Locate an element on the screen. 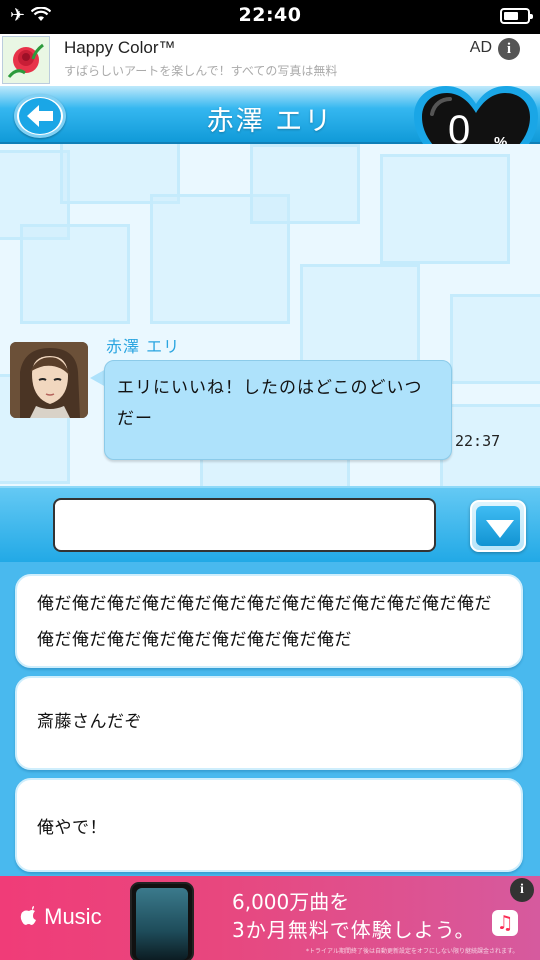 This screenshot has height=960, width=540. reply-bar is located at coordinates (270, 524).